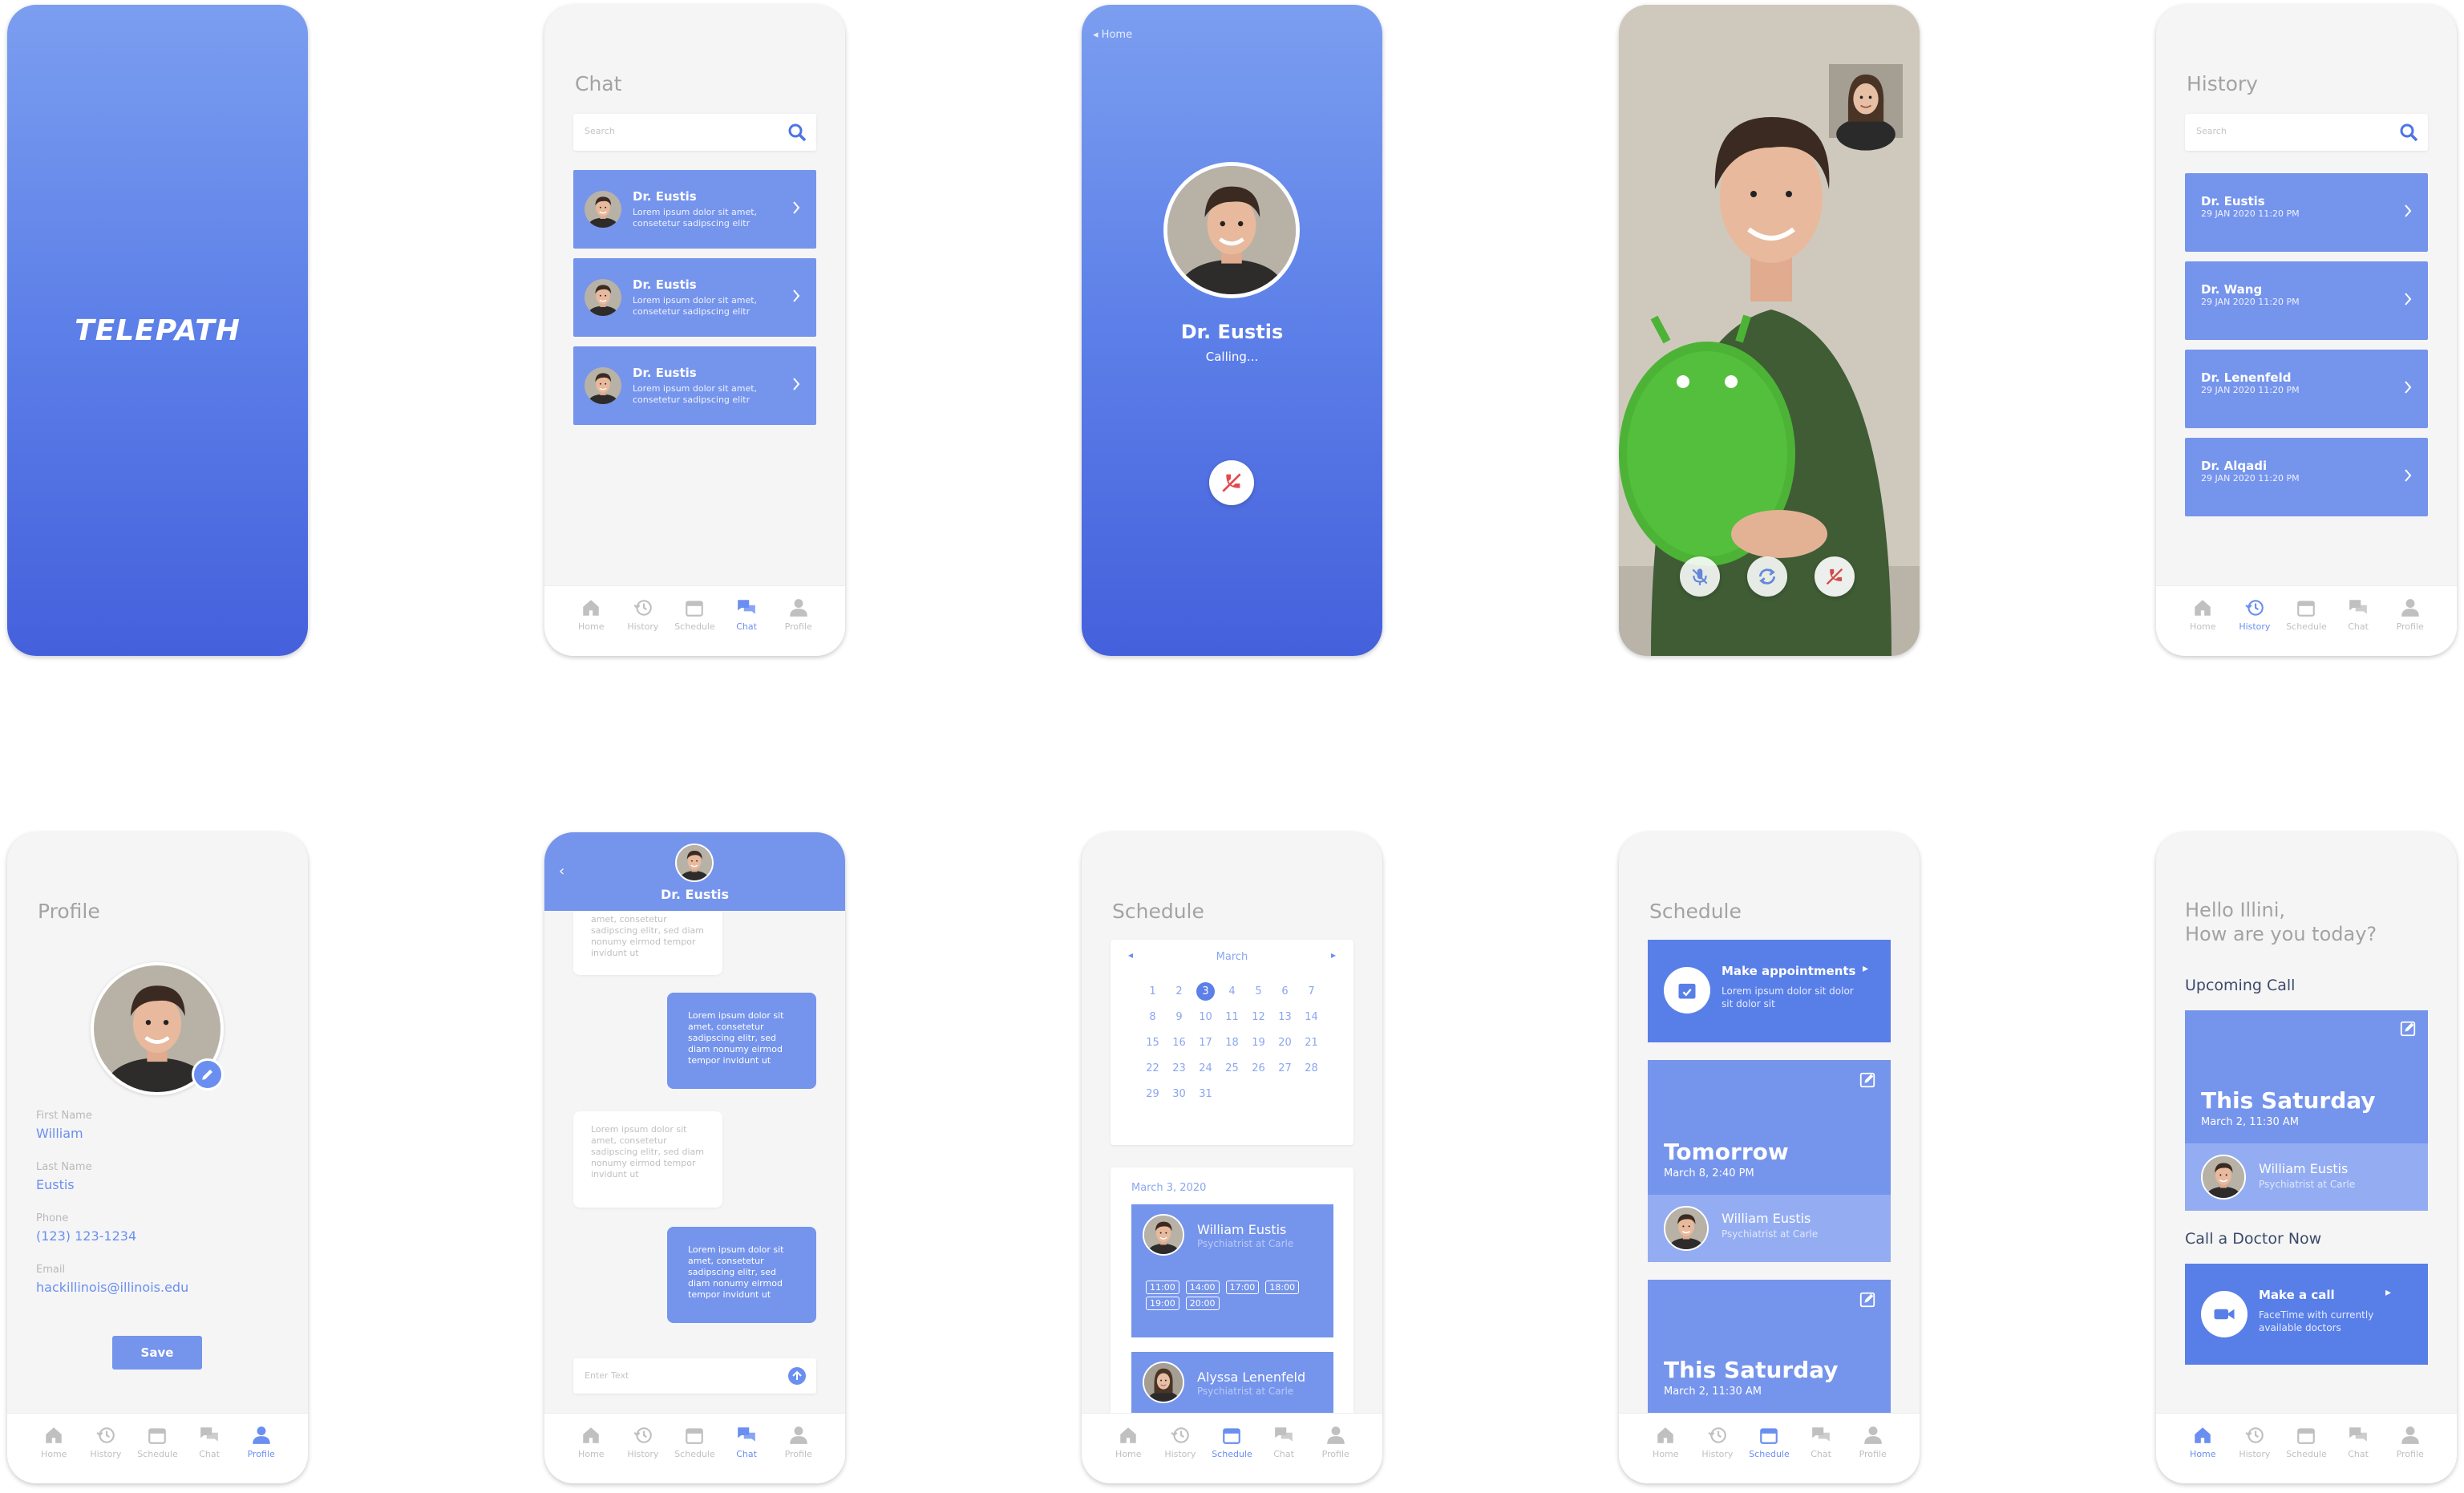  Describe the element at coordinates (1179, 1017) in the screenshot. I see `calendar-day: 9` at that location.